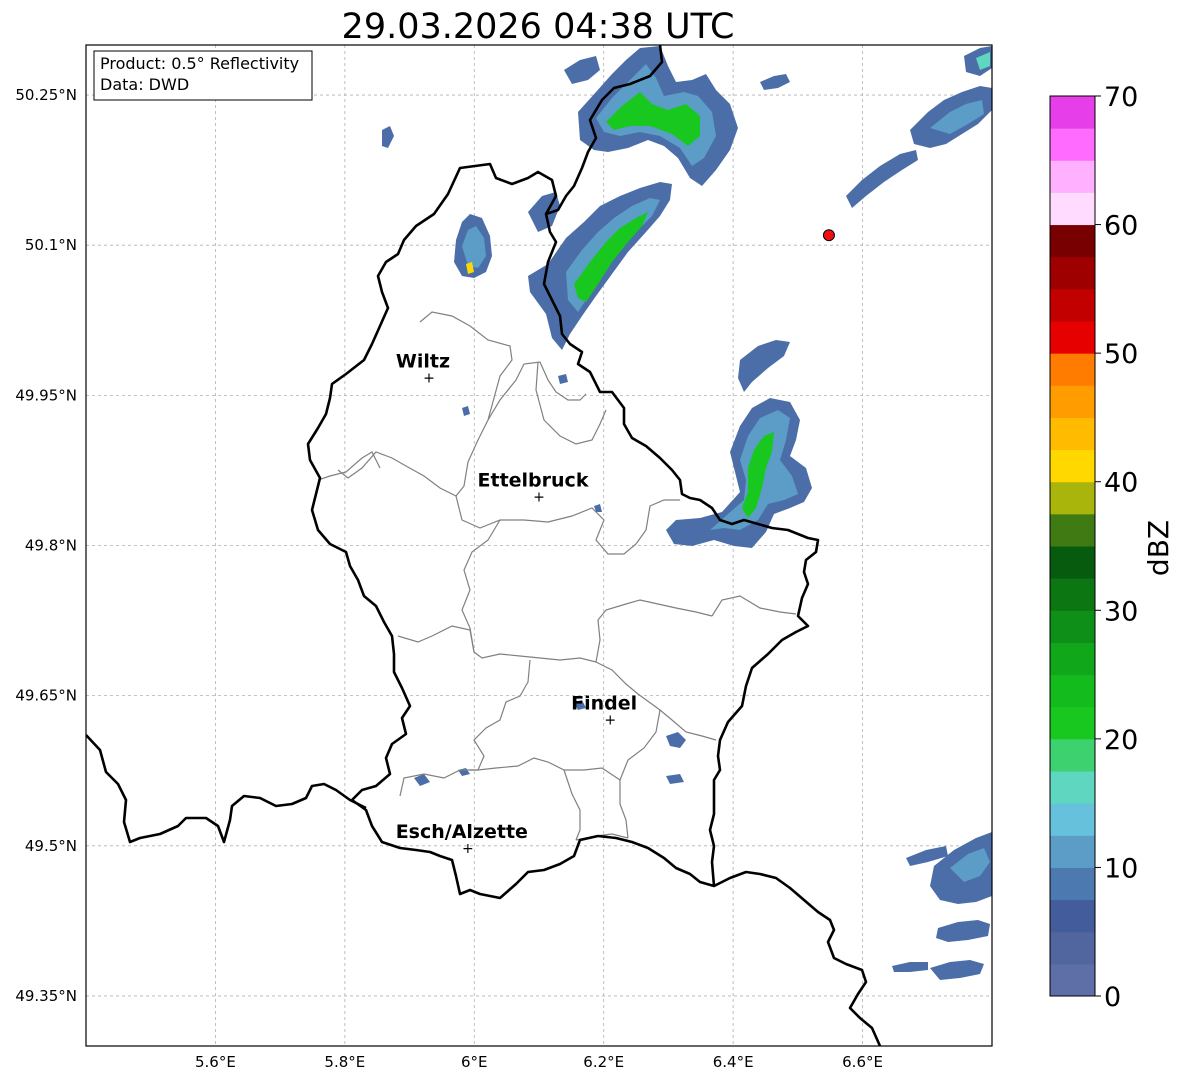  Describe the element at coordinates (1121, 354) in the screenshot. I see `colorbar-tick-label-5: 50` at that location.